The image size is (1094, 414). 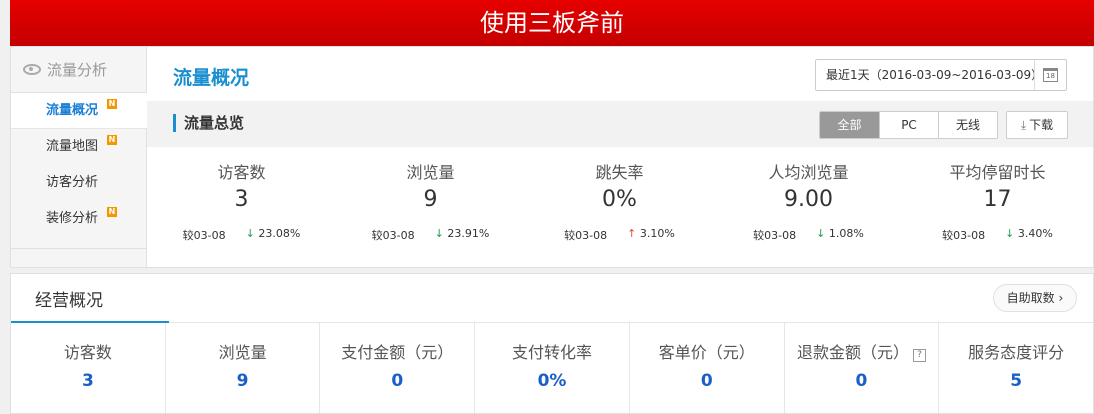 What do you see at coordinates (619, 172) in the screenshot?
I see `stat-label: 跳失率` at bounding box center [619, 172].